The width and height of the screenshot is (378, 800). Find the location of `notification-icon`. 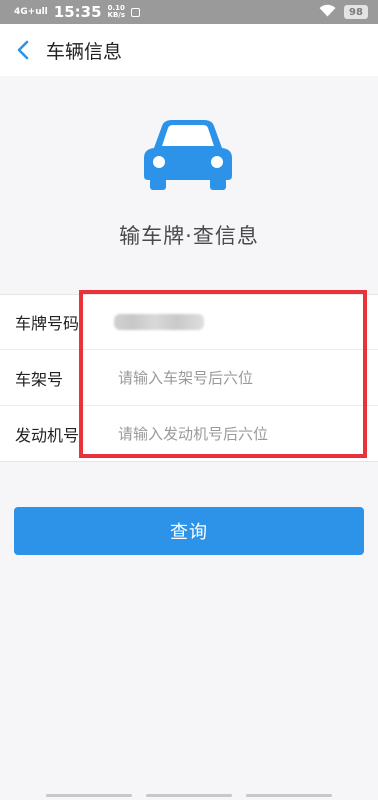

notification-icon is located at coordinates (136, 12).